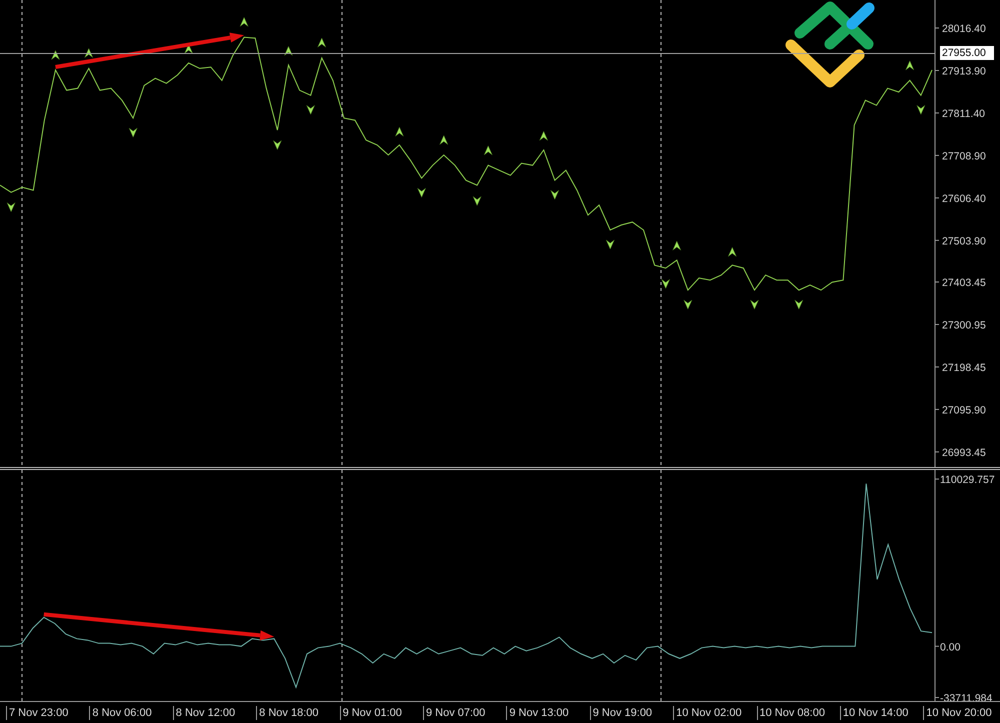 This screenshot has width=1000, height=723. What do you see at coordinates (48, 713) in the screenshot?
I see `time-axis-label: 7 Nov 23:00` at bounding box center [48, 713].